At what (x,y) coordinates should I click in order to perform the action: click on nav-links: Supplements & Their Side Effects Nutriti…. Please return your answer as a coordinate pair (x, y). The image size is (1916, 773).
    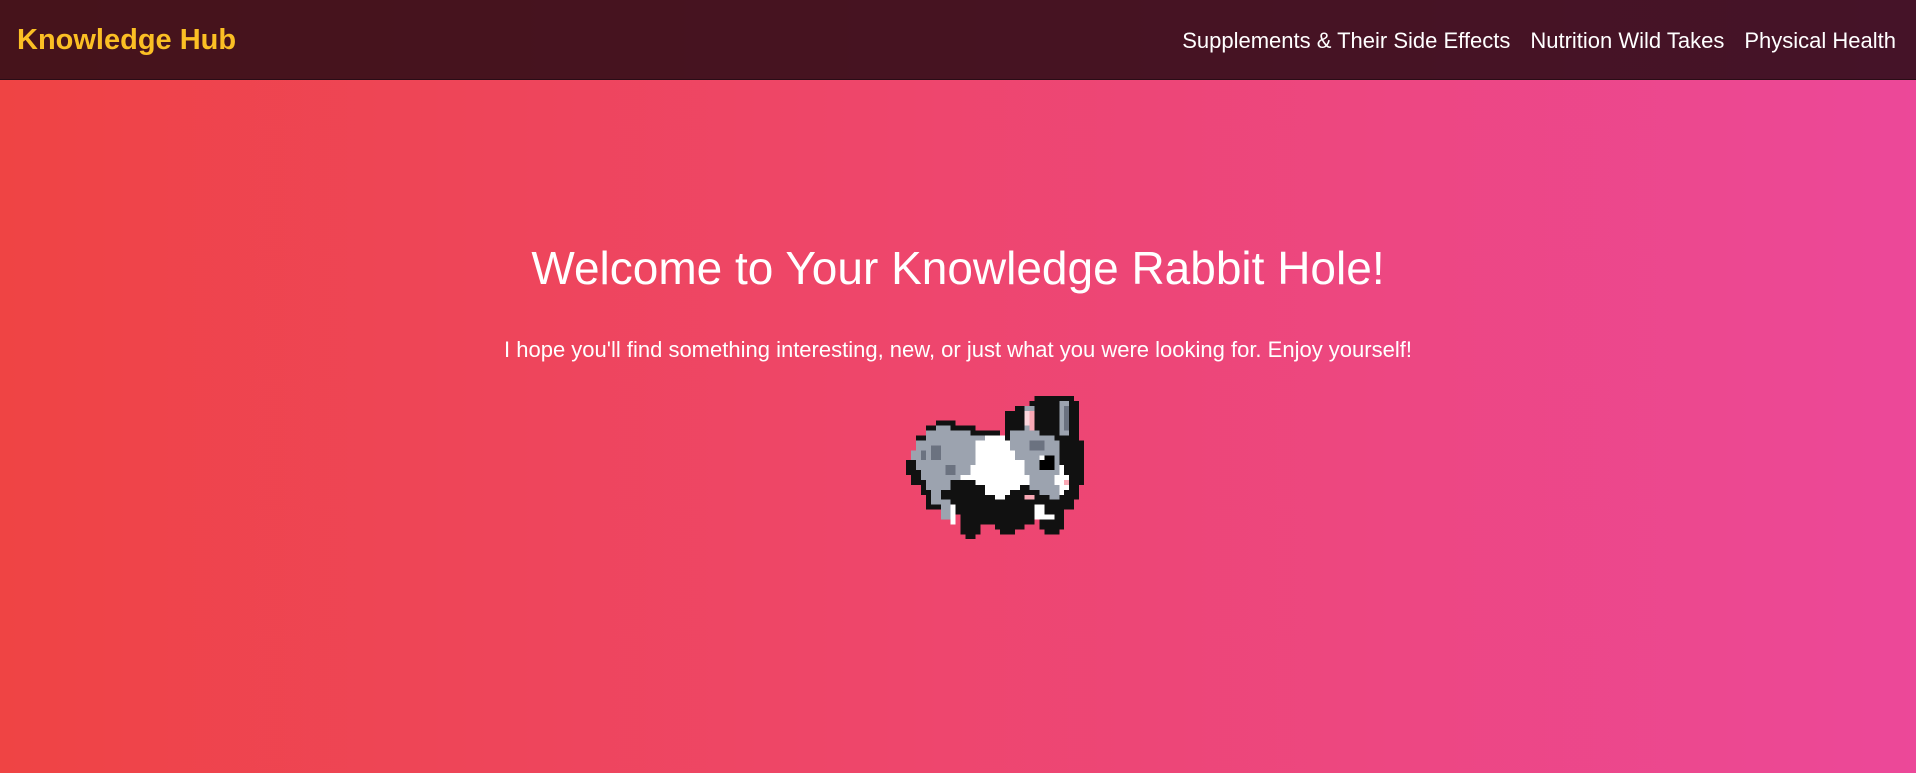
    Looking at the image, I should click on (1539, 41).